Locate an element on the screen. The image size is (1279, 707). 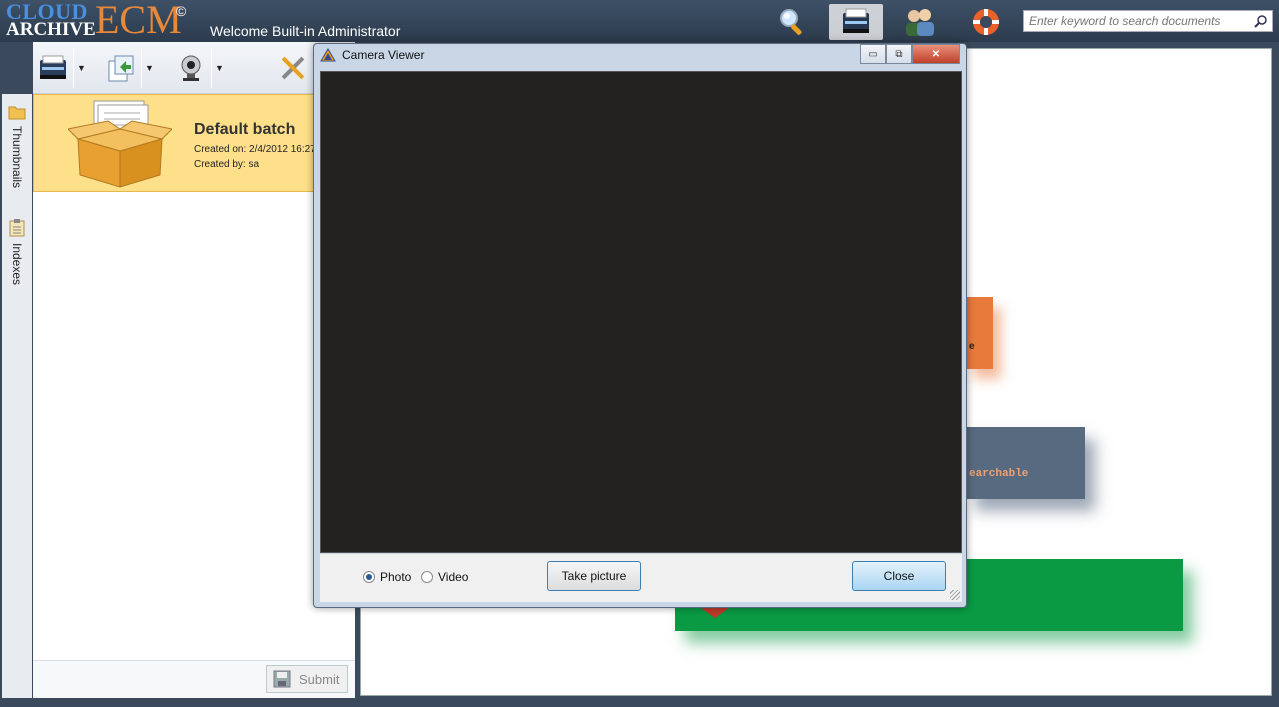
app-logo: CLOUD ARCHIVE ECM © is located at coordinates (101, 21).